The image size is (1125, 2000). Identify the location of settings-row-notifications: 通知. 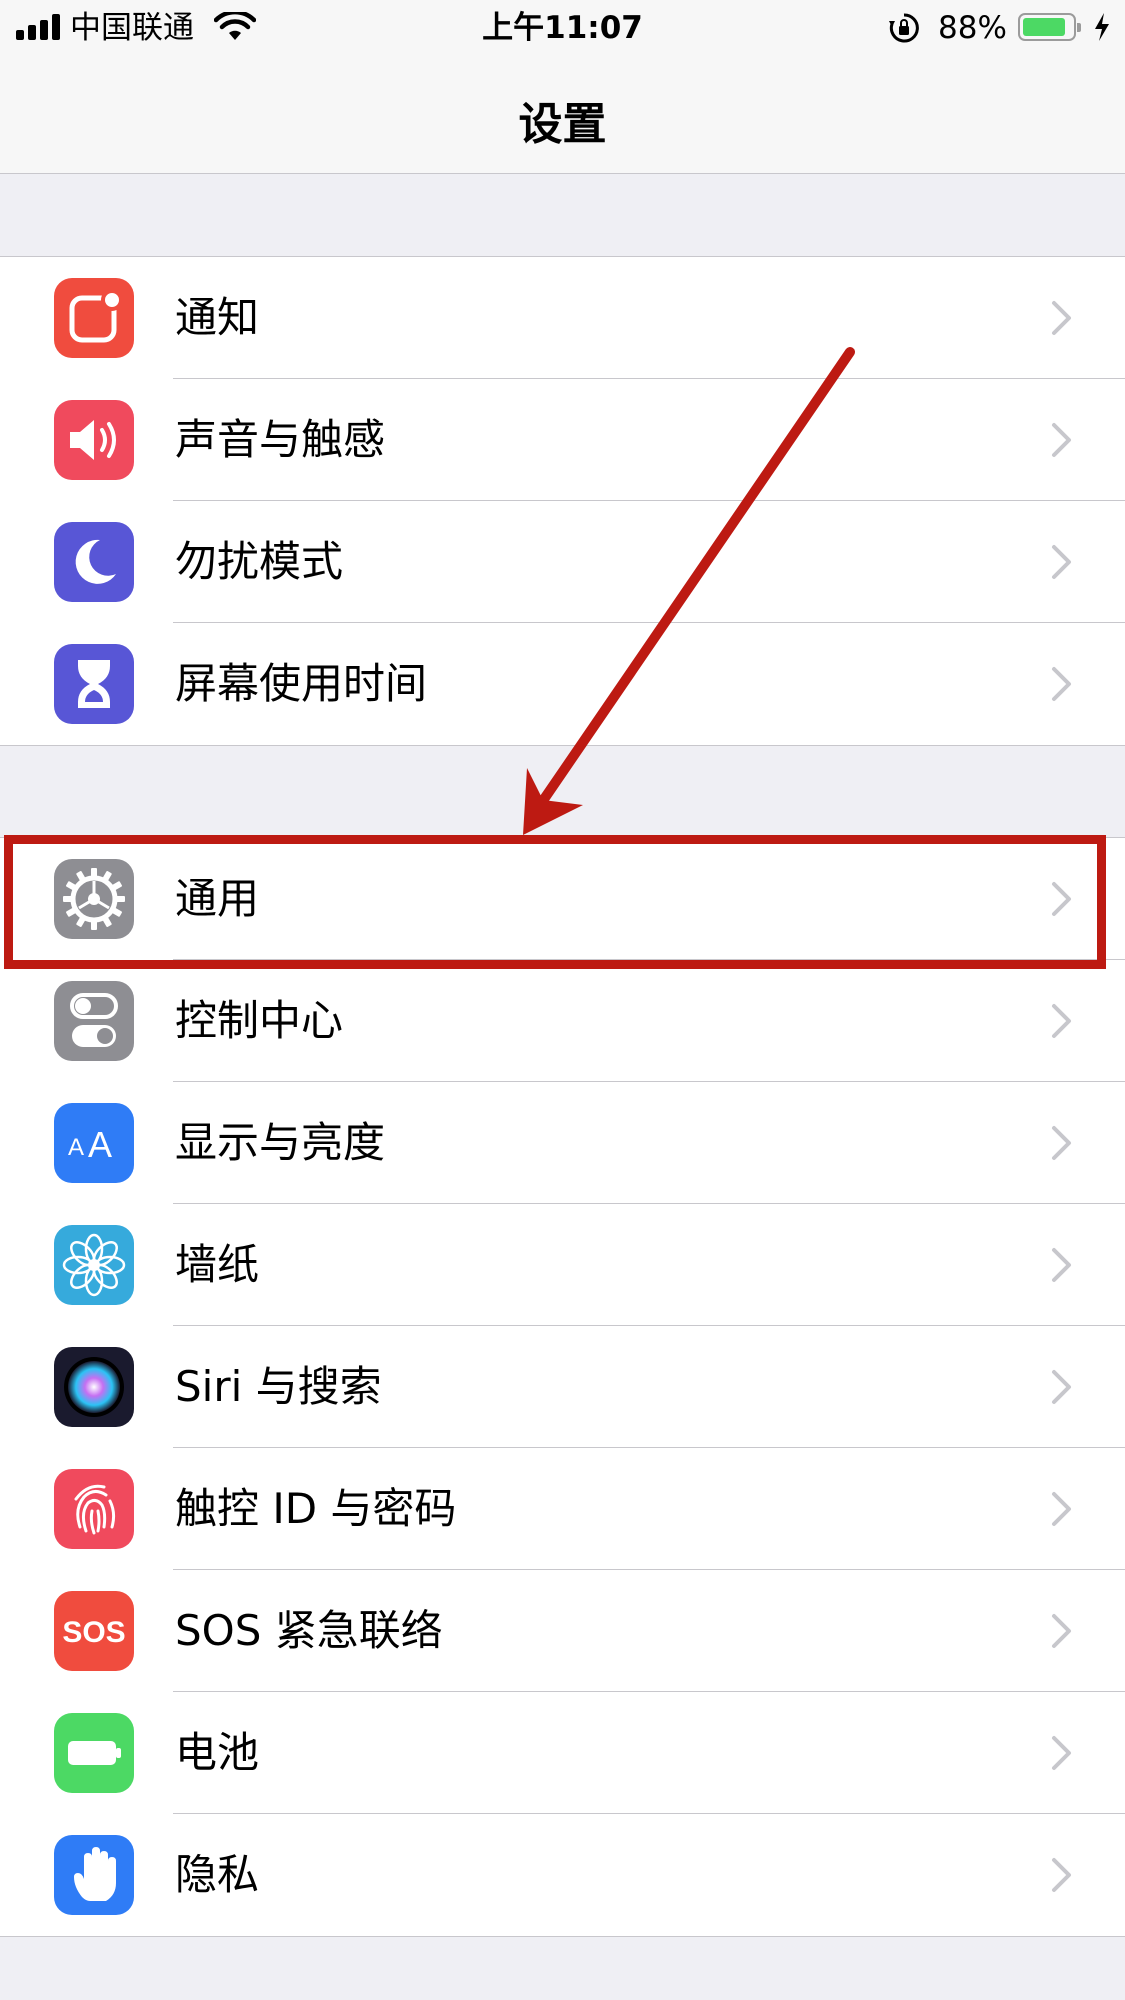
(562, 318).